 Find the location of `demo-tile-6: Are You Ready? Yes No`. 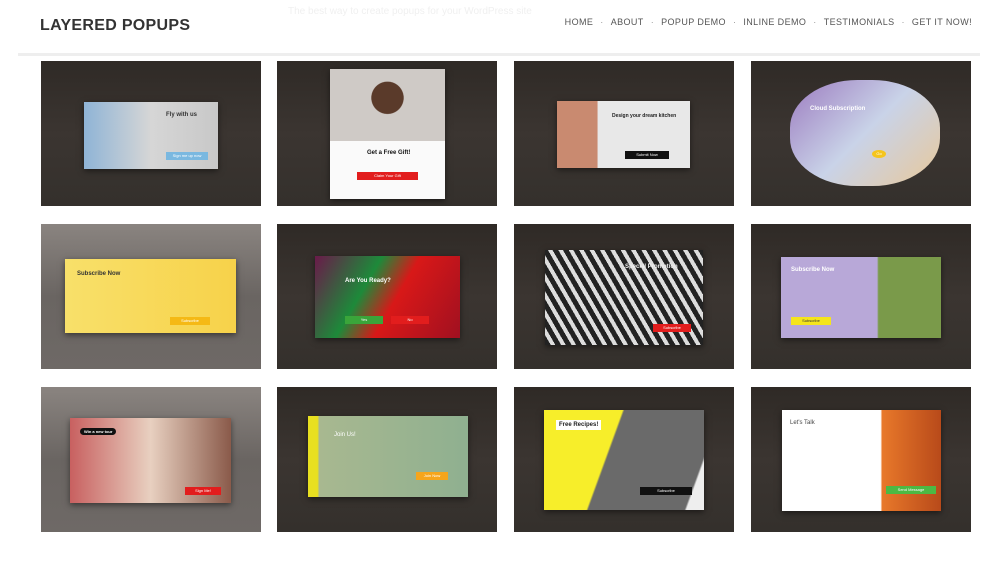

demo-tile-6: Are You Ready? Yes No is located at coordinates (387, 296).